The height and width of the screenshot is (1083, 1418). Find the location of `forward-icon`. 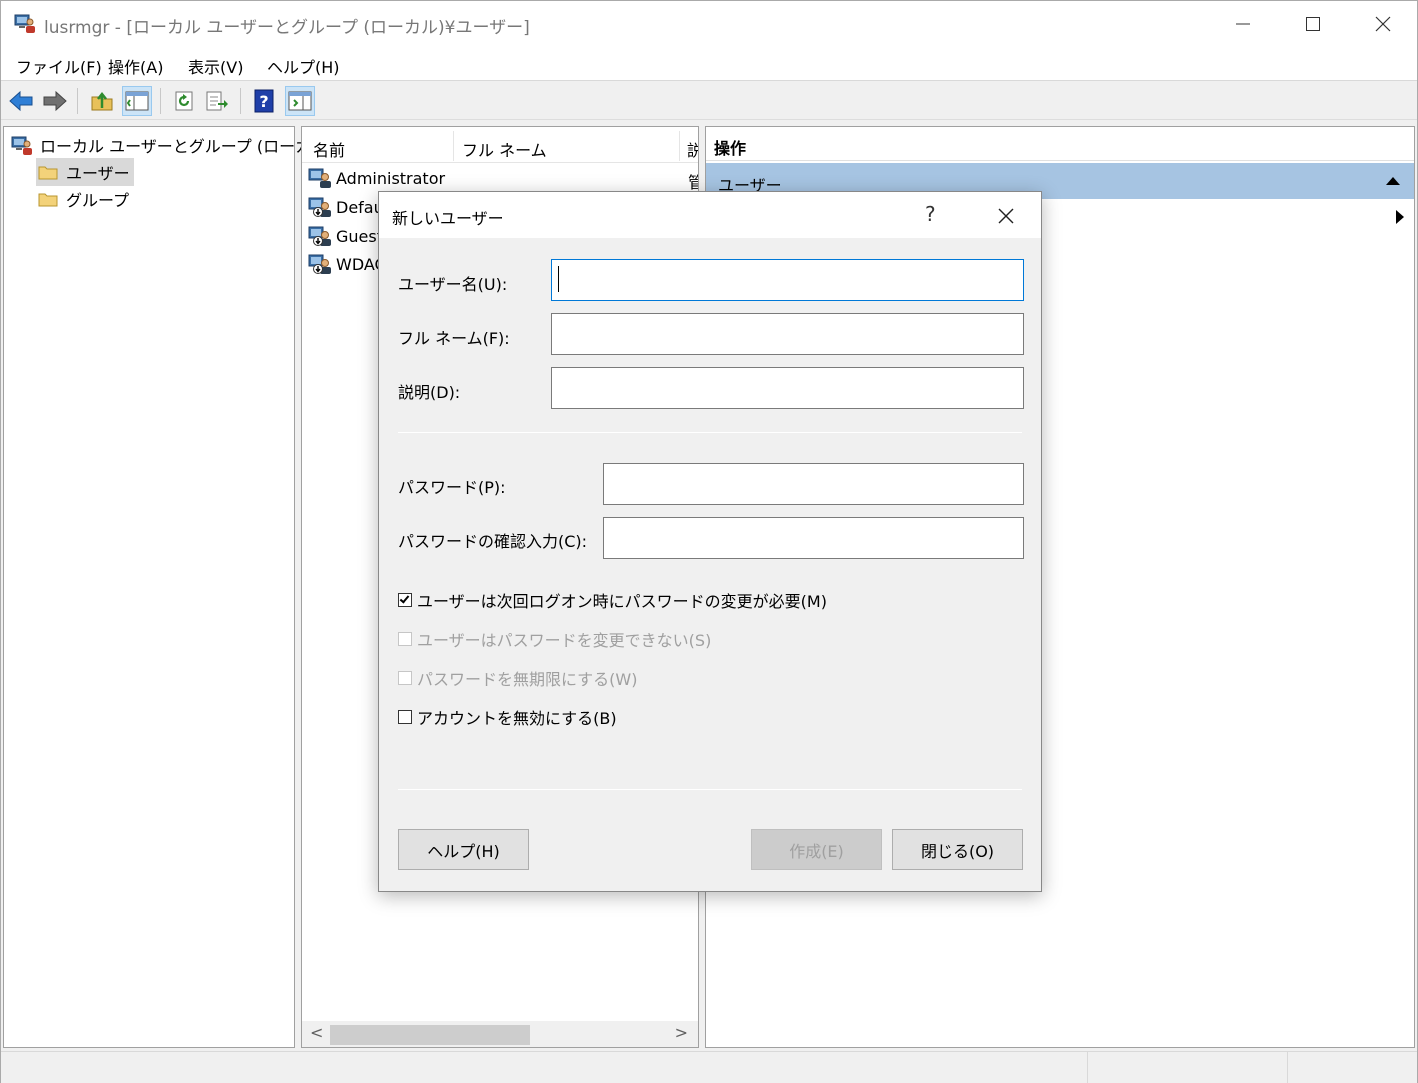

forward-icon is located at coordinates (55, 101).